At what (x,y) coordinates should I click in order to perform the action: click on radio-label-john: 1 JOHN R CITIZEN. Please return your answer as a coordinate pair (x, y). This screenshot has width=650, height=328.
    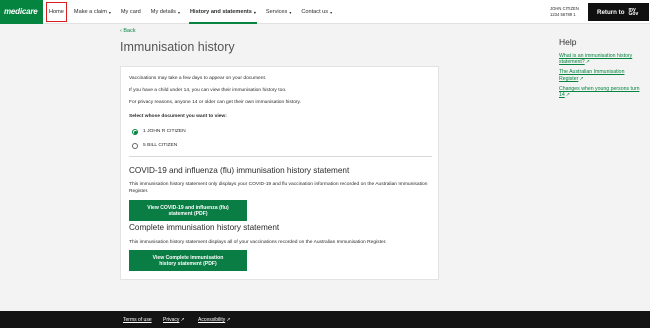
    Looking at the image, I should click on (164, 131).